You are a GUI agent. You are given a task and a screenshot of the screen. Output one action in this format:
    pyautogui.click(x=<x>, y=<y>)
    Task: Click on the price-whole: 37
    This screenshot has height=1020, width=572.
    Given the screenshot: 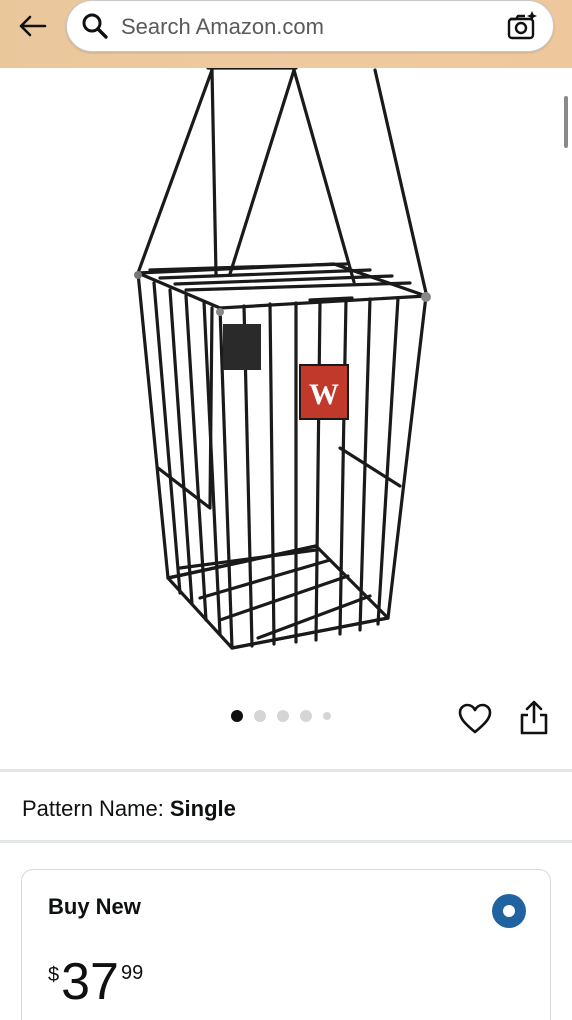 What is the action you would take?
    pyautogui.click(x=90, y=982)
    